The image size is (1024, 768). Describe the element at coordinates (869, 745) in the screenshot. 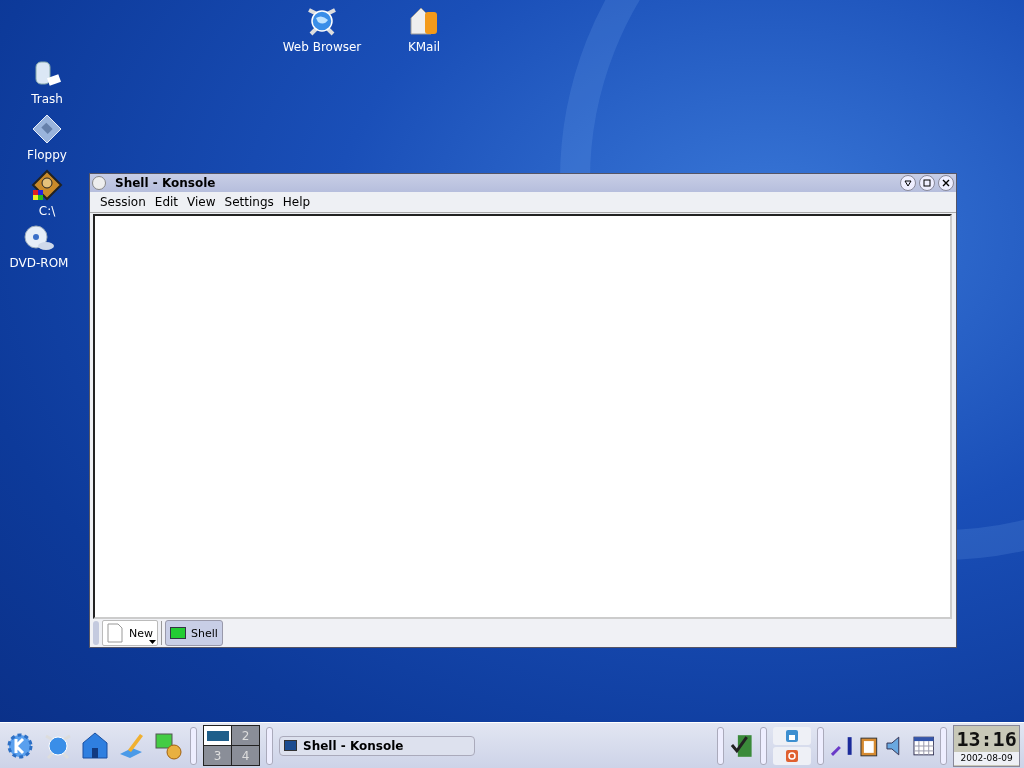

I see `clipboard-icon` at that location.